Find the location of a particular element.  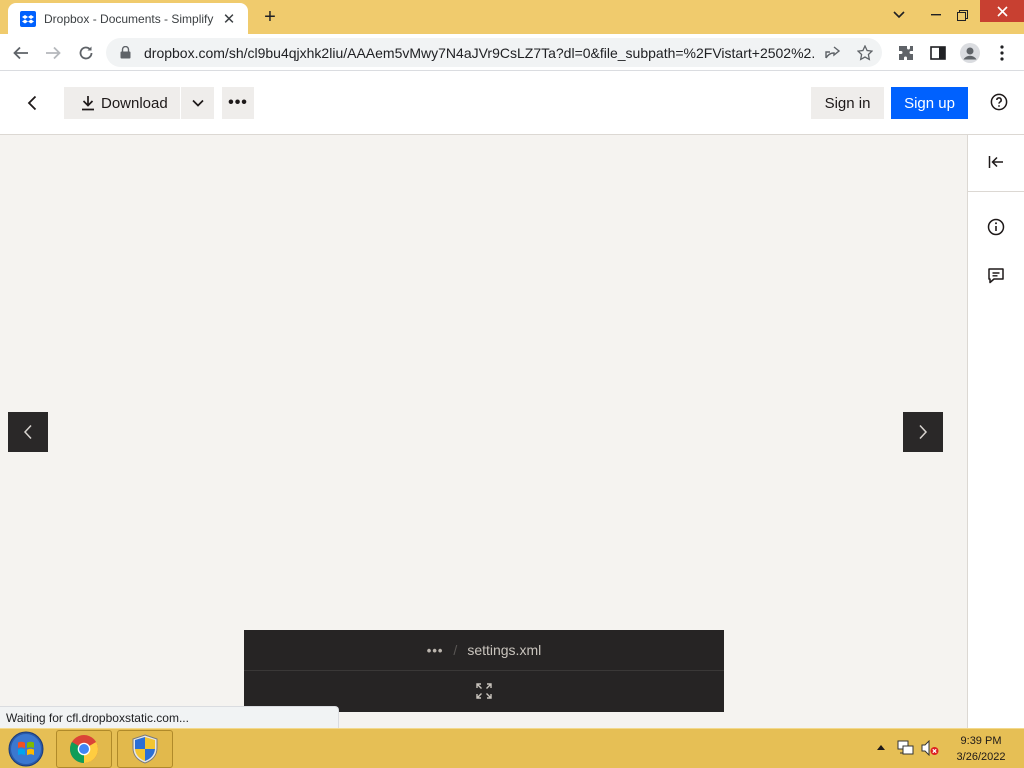

minimize-icon is located at coordinates (936, 15).